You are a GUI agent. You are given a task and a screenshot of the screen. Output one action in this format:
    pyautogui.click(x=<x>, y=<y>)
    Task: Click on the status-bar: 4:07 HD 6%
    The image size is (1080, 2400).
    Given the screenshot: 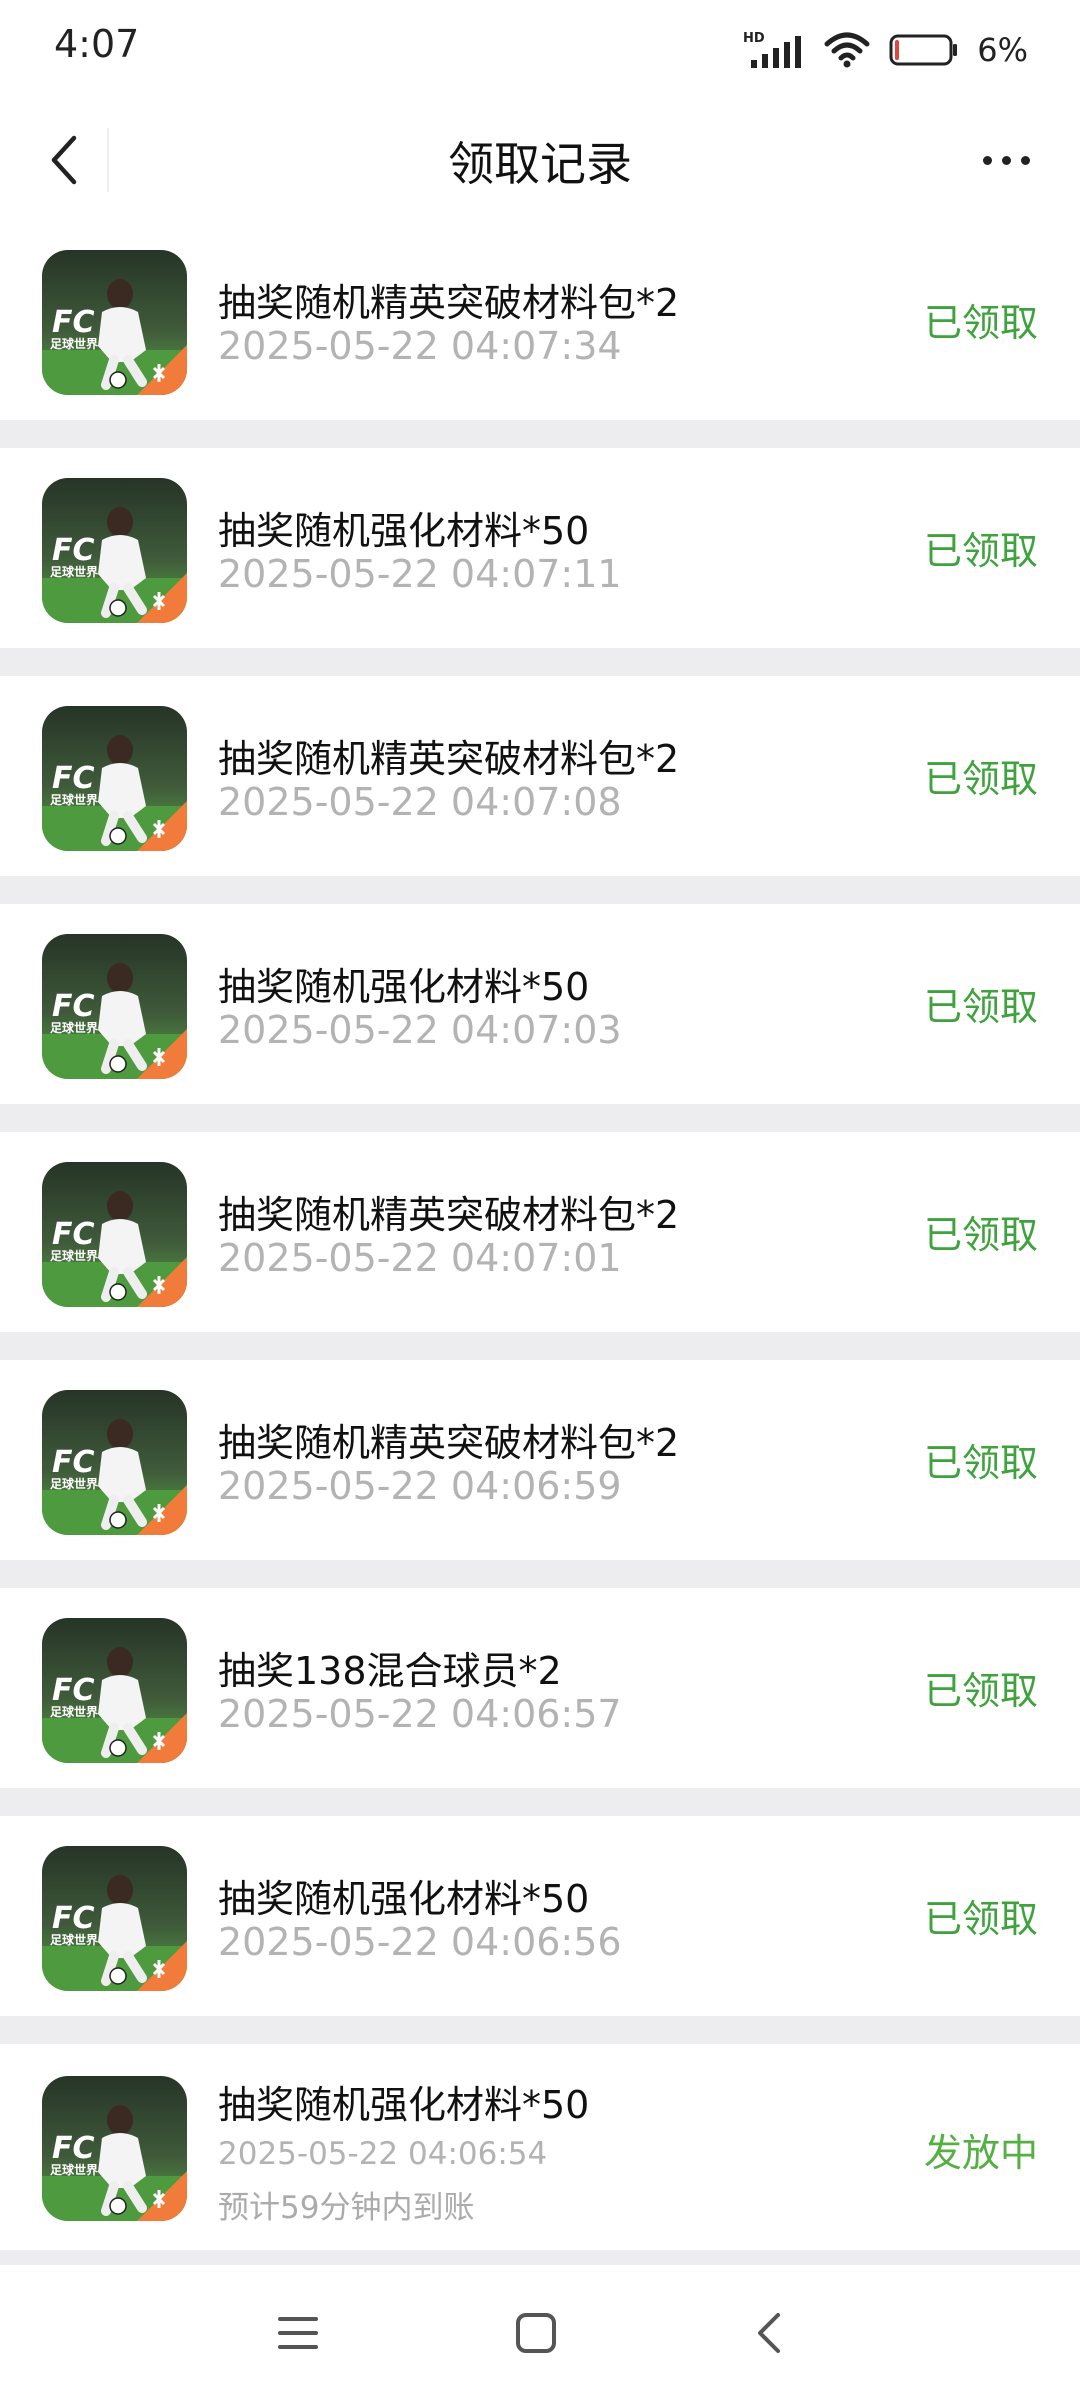 What is the action you would take?
    pyautogui.click(x=540, y=50)
    